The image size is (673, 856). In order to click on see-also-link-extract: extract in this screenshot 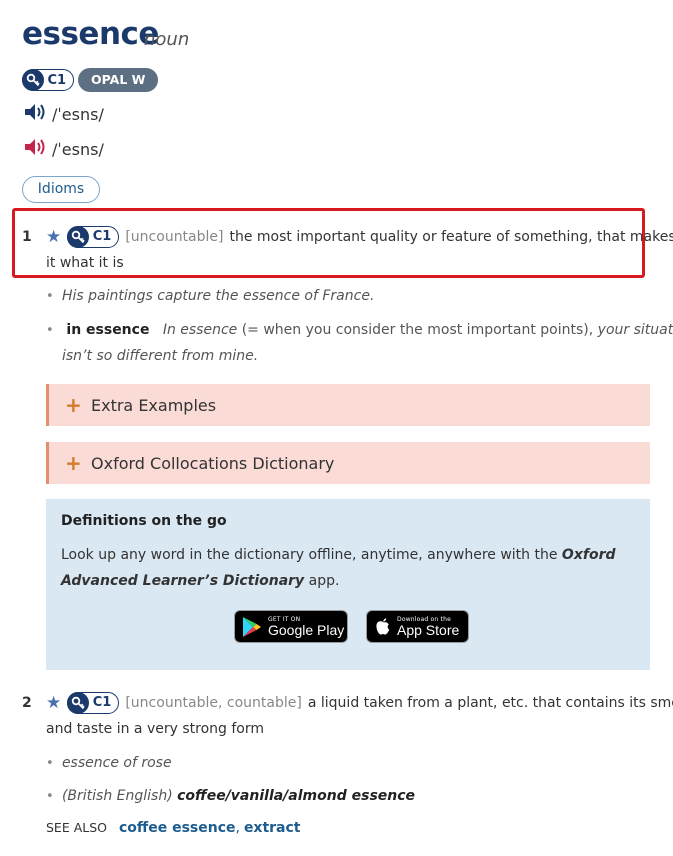, I will do `click(272, 828)`.